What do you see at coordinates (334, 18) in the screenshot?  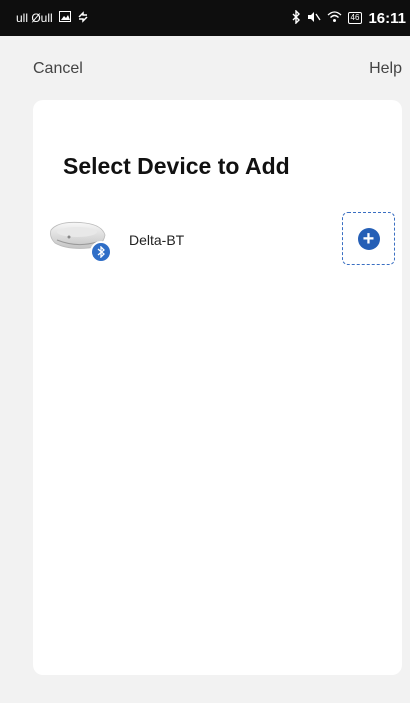 I see `wifi-icon` at bounding box center [334, 18].